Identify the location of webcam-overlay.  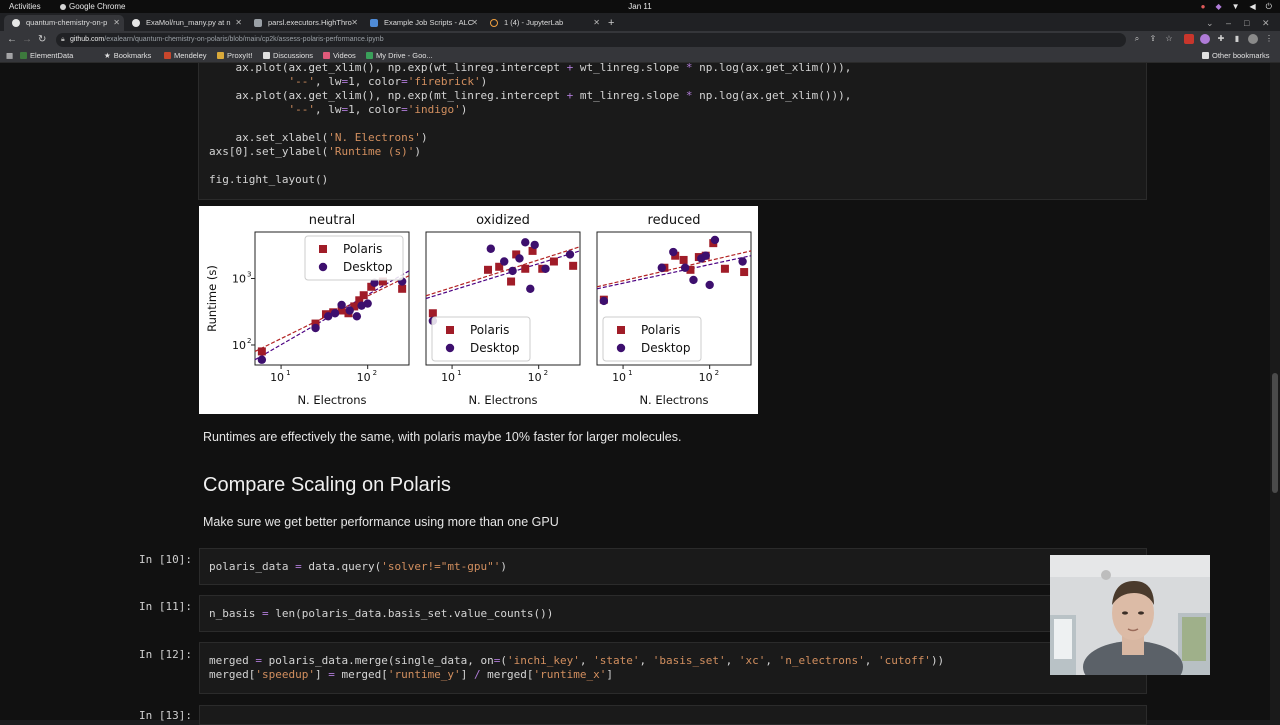
(1130, 615).